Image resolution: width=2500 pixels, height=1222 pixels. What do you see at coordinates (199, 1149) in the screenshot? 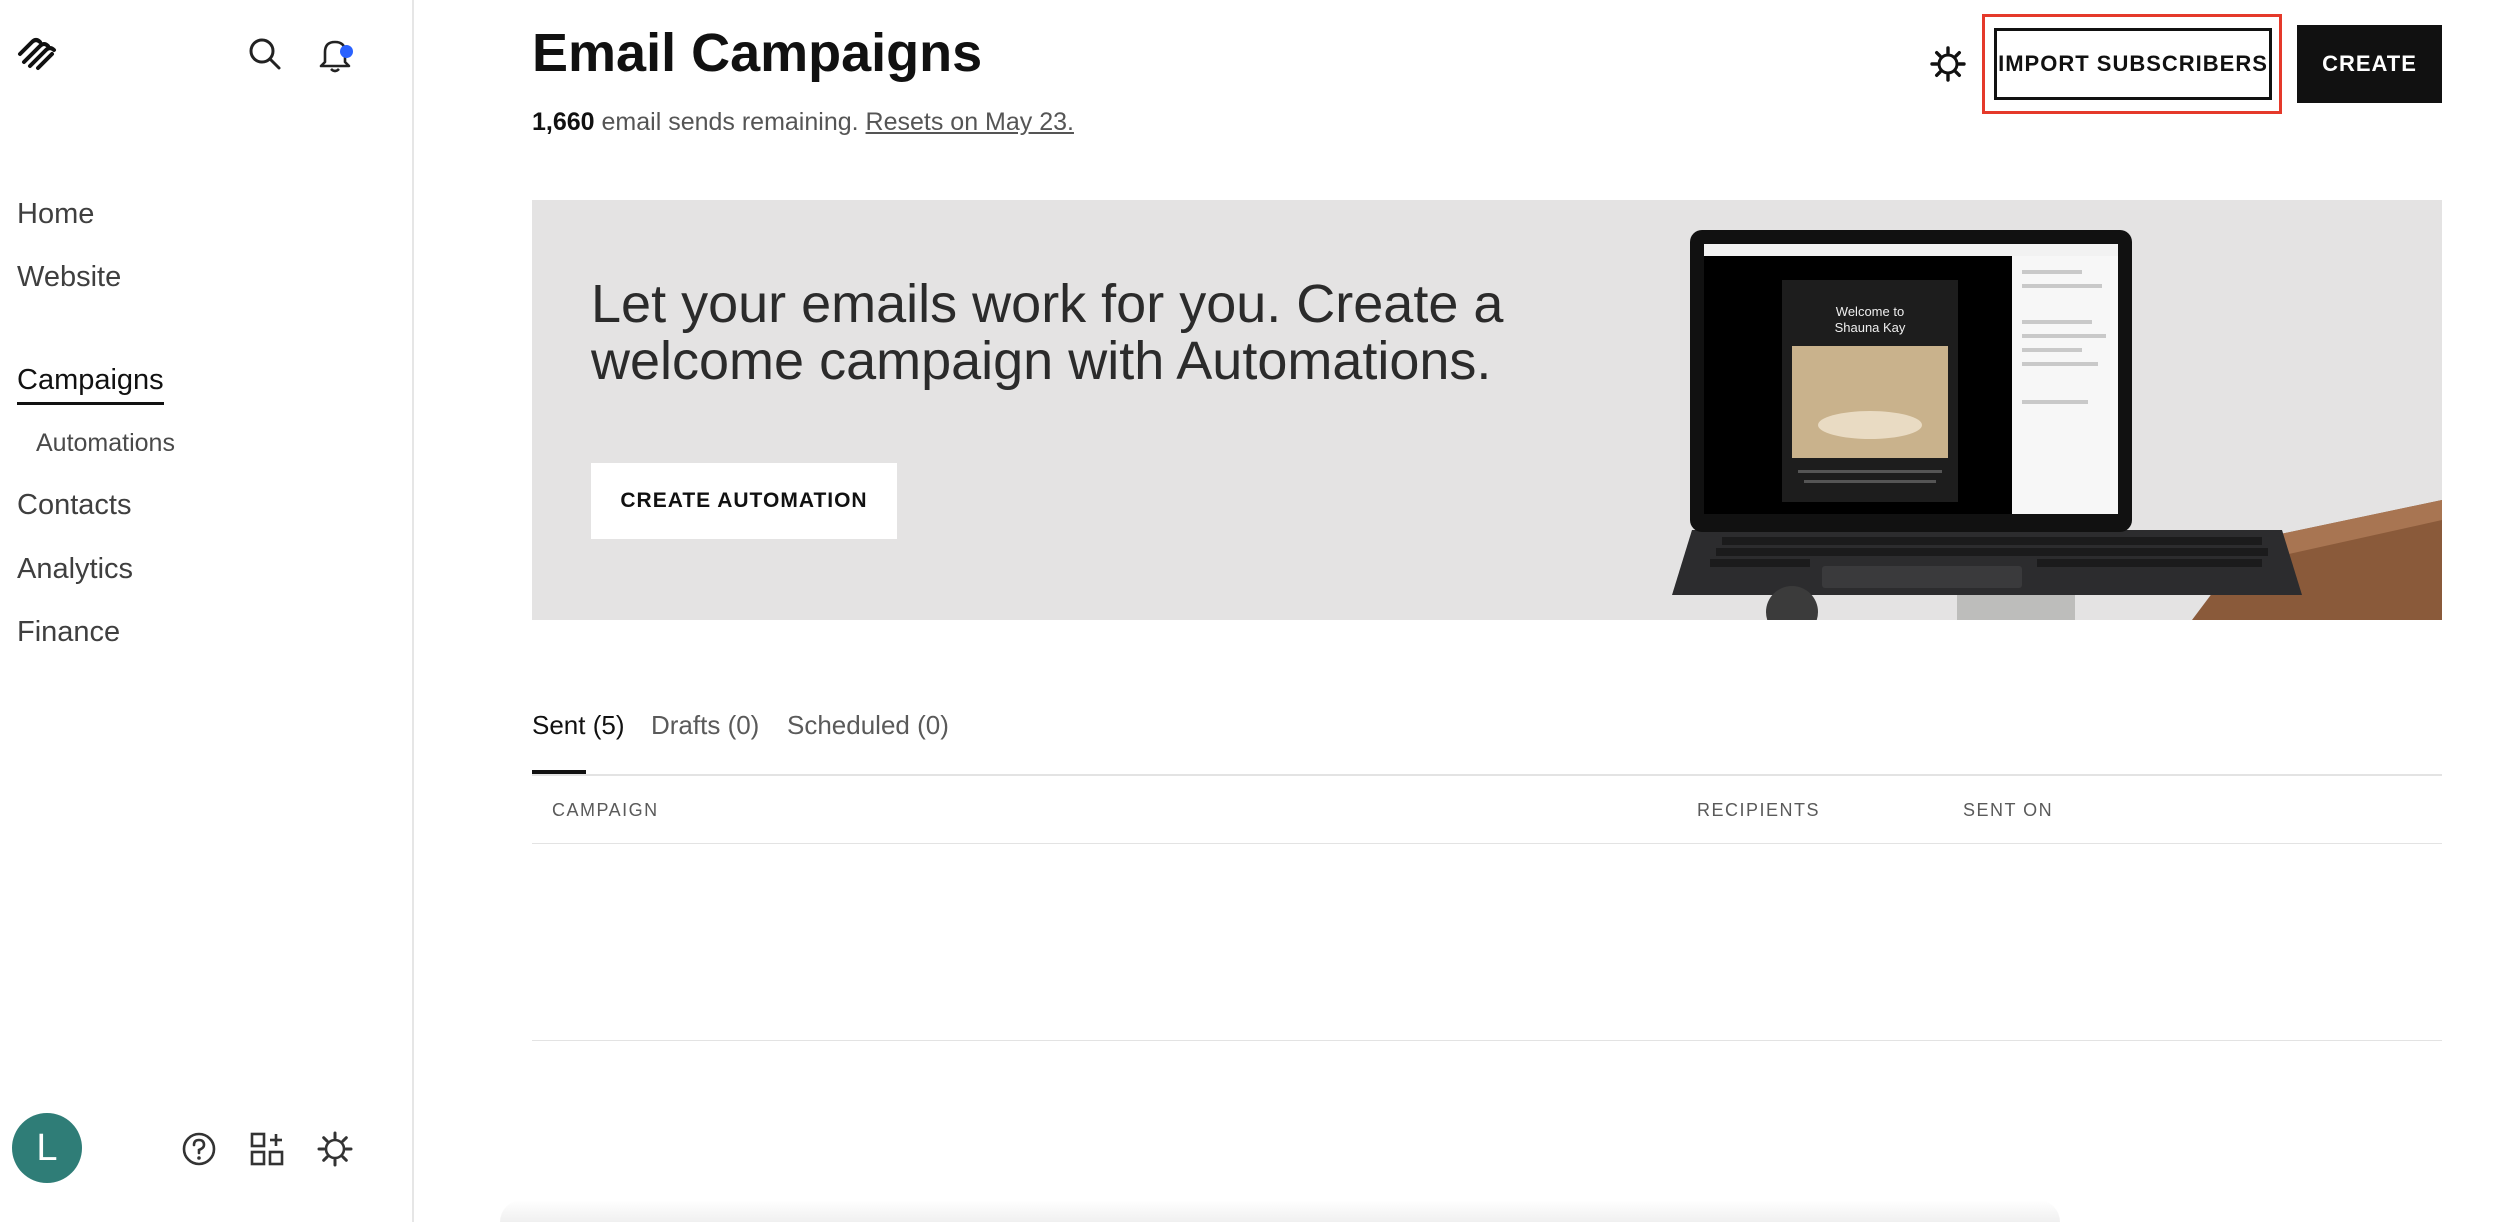
I see `help-icon` at bounding box center [199, 1149].